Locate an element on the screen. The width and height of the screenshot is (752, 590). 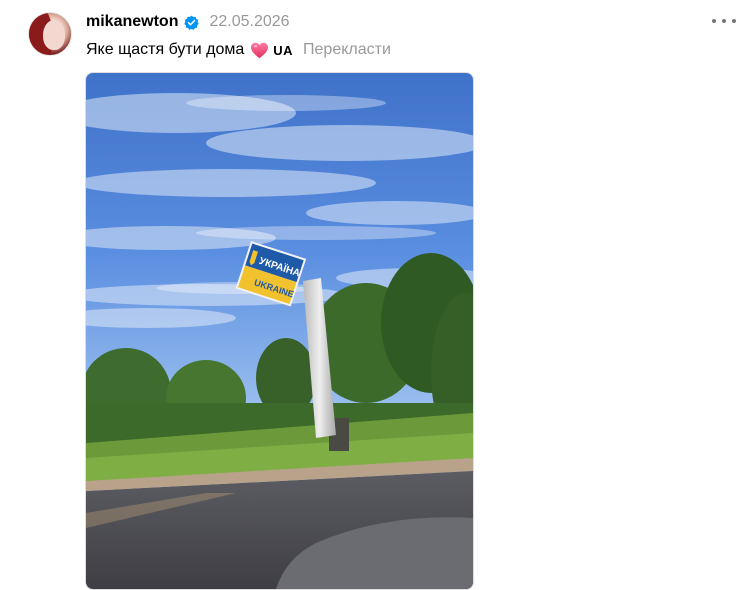
post-header: mikanewton 22.05.2026 is located at coordinates (188, 22).